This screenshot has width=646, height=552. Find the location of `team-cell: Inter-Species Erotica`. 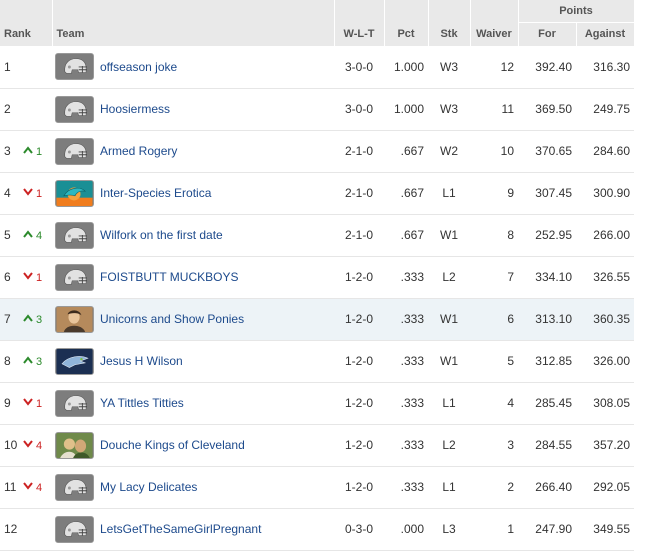

team-cell: Inter-Species Erotica is located at coordinates (193, 193).